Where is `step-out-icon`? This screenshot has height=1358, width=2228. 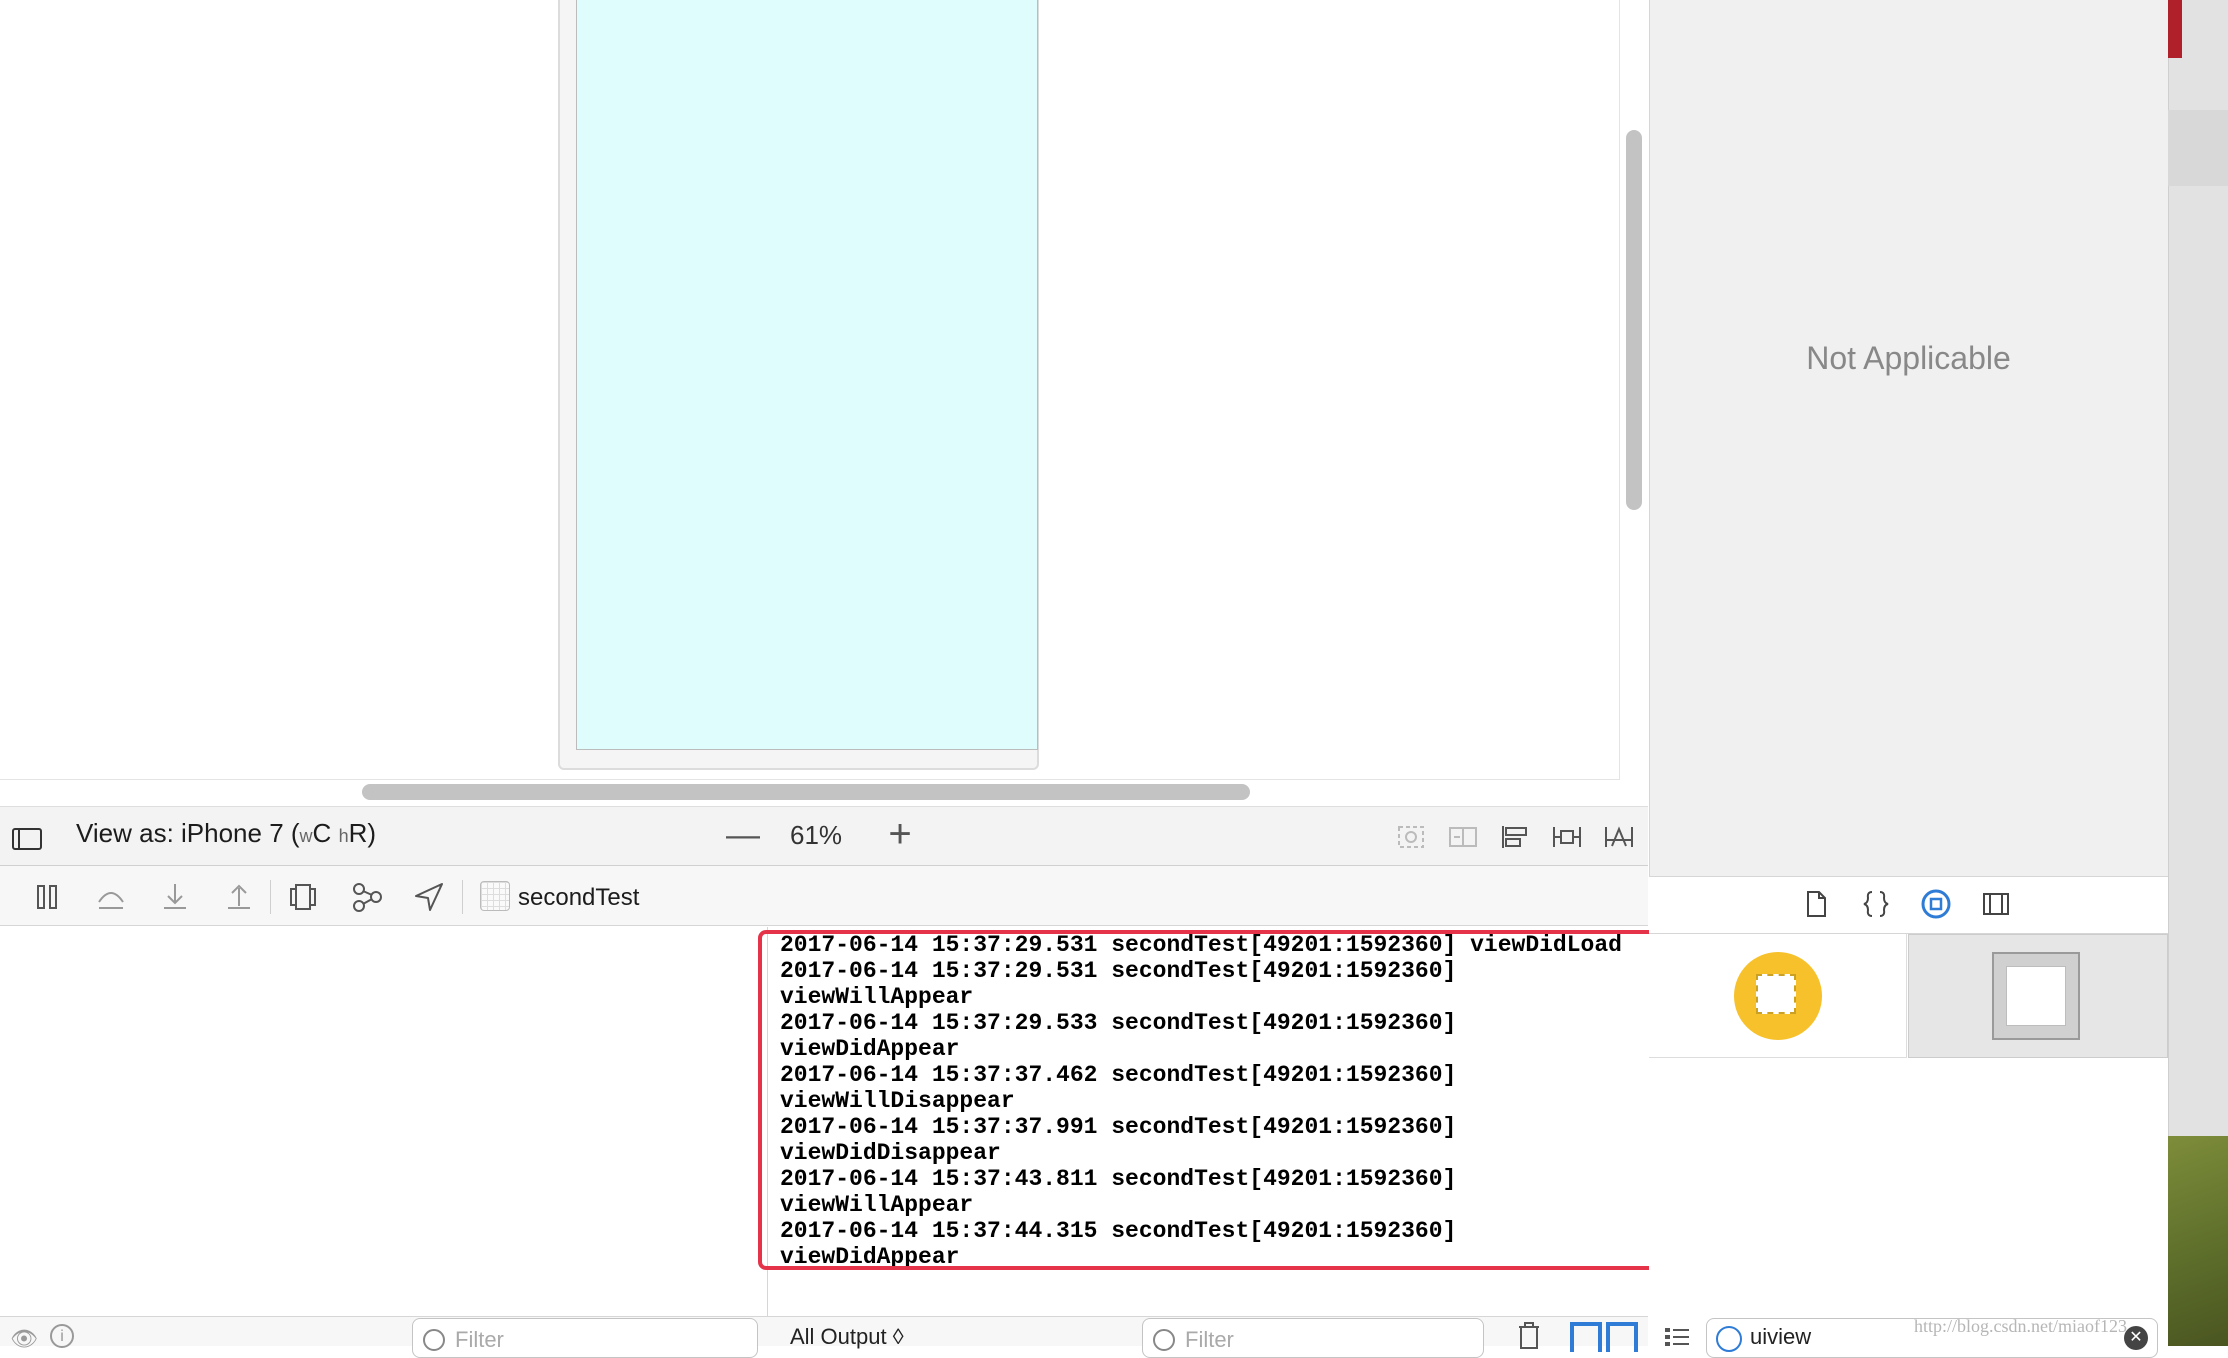
step-out-icon is located at coordinates (239, 897).